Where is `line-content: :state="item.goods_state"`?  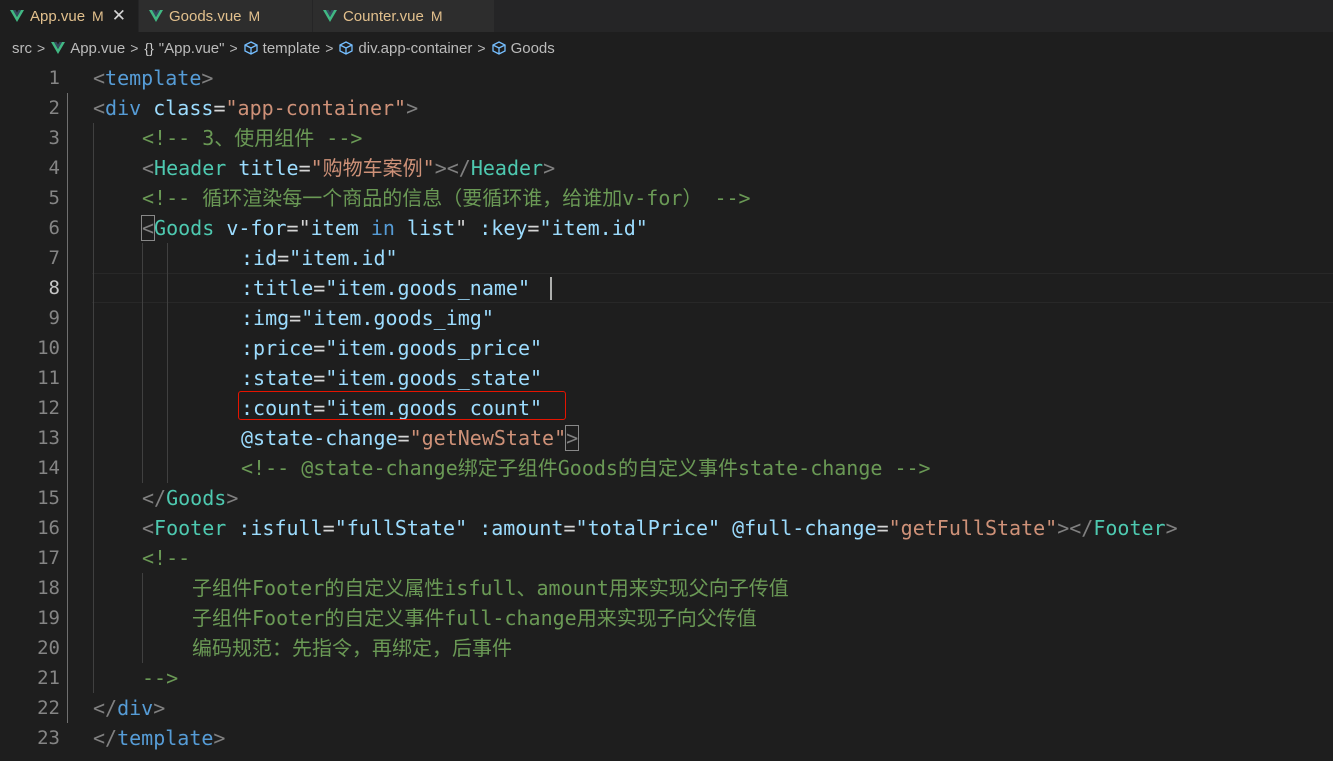 line-content: :state="item.goods_state" is located at coordinates (392, 378).